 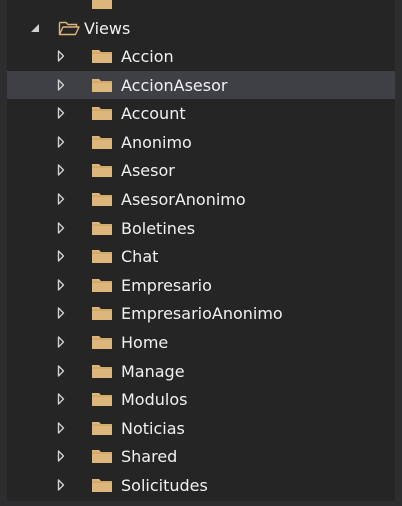 I want to click on panel-bottom-border, so click(x=201, y=503).